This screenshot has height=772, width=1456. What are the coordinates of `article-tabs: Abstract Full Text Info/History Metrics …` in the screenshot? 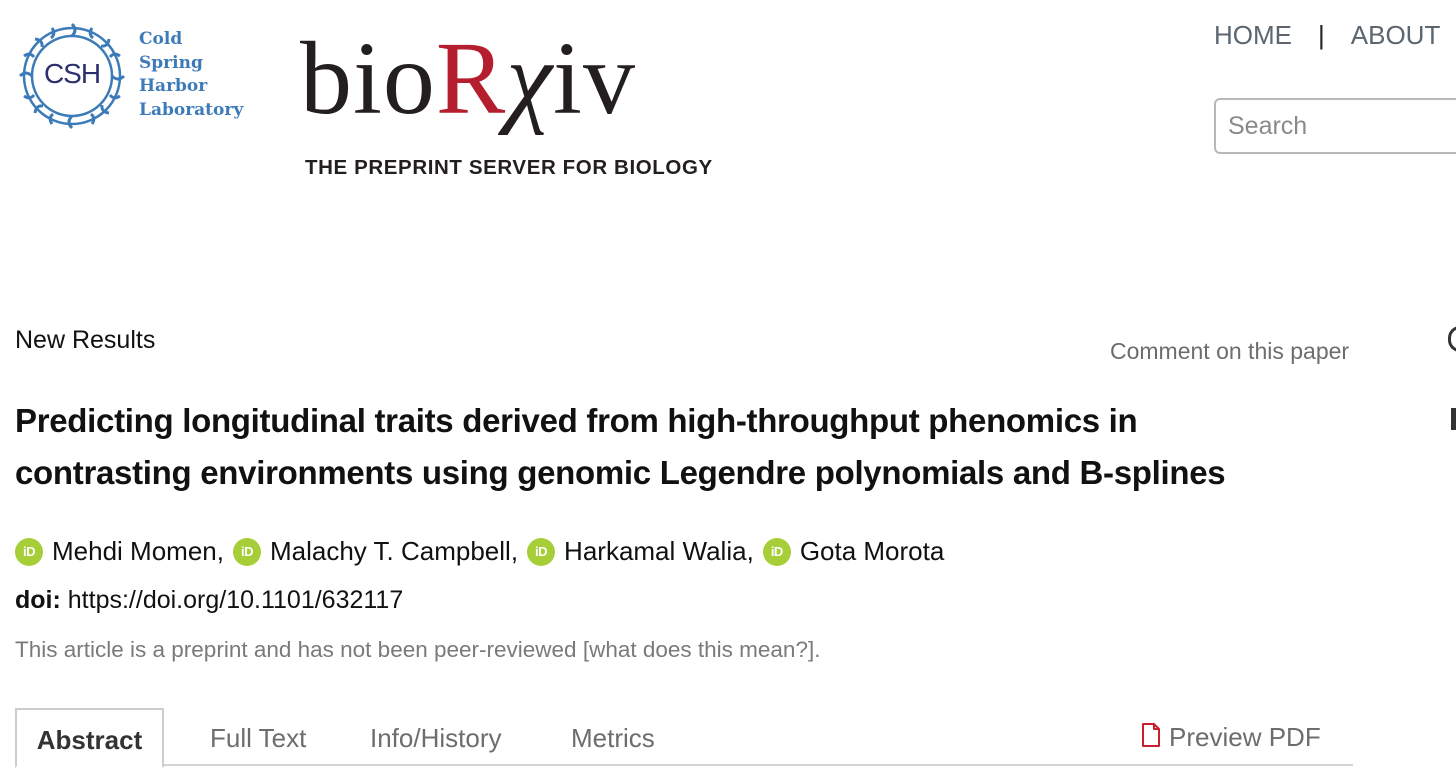 It's located at (684, 738).